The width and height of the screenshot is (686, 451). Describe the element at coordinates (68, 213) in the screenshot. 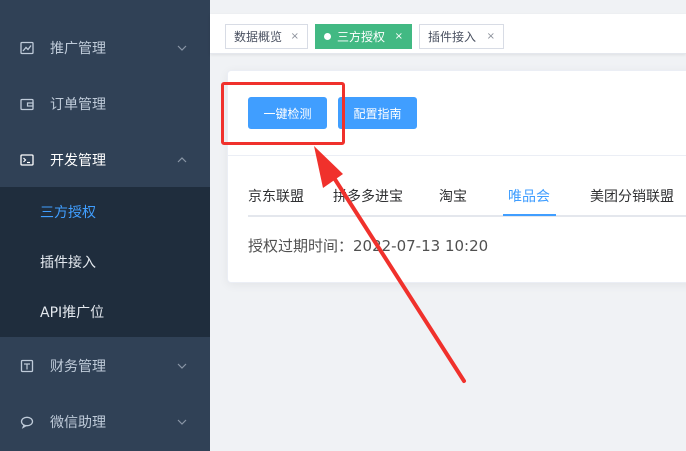

I see `sidebar-subitem-label: 三方授权` at that location.